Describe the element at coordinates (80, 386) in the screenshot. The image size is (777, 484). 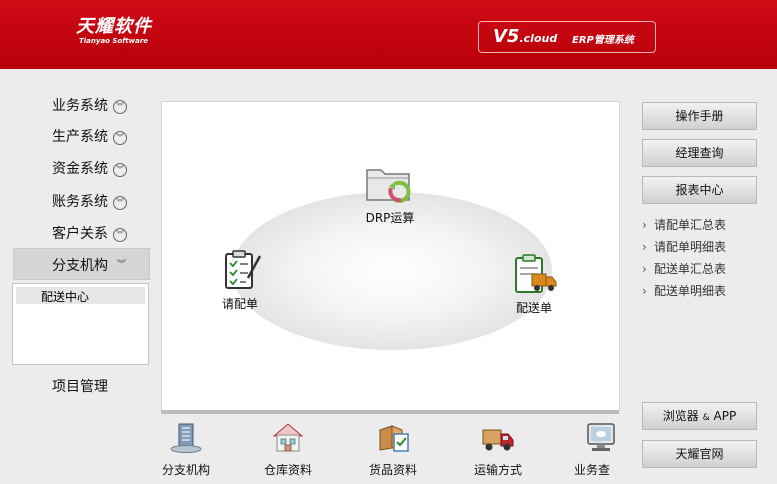
I see `menu-item-project: 项目管理` at that location.